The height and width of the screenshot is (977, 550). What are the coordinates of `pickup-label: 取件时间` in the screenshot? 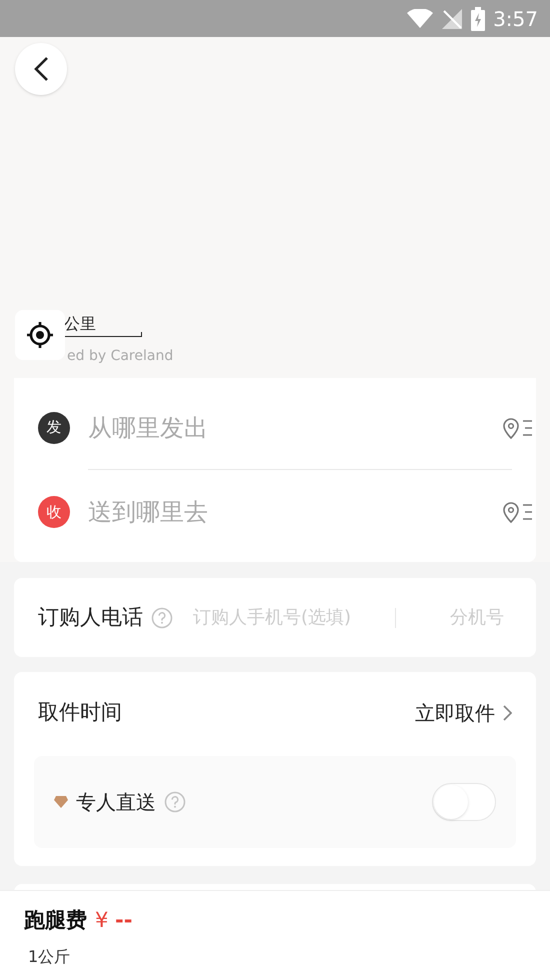 It's located at (80, 712).